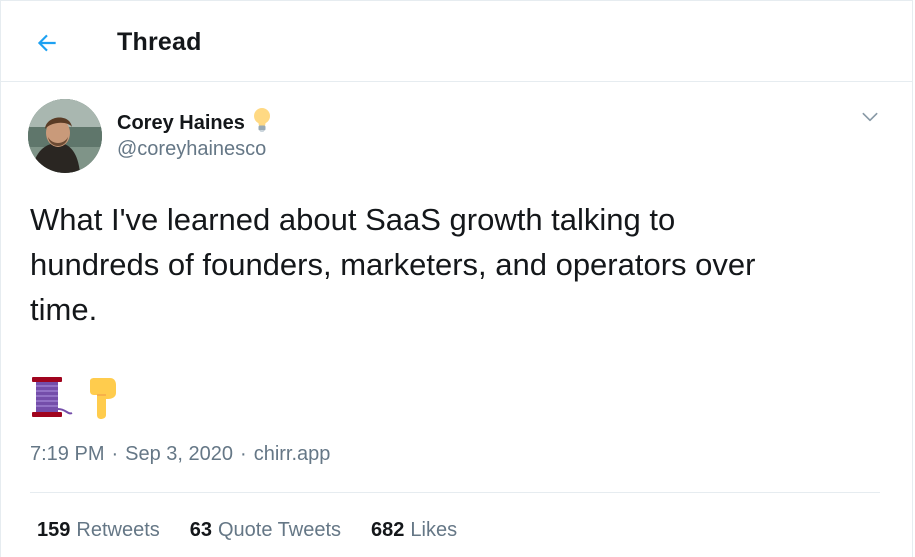  I want to click on pointing-down-icon, so click(102, 400).